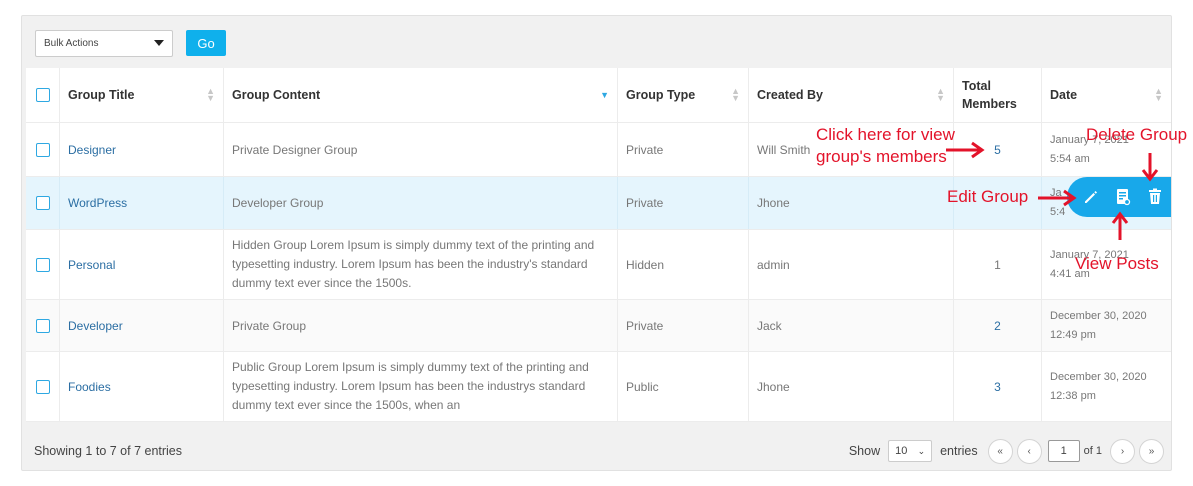 The width and height of the screenshot is (1193, 486). I want to click on group-type: Hidden, so click(645, 264).